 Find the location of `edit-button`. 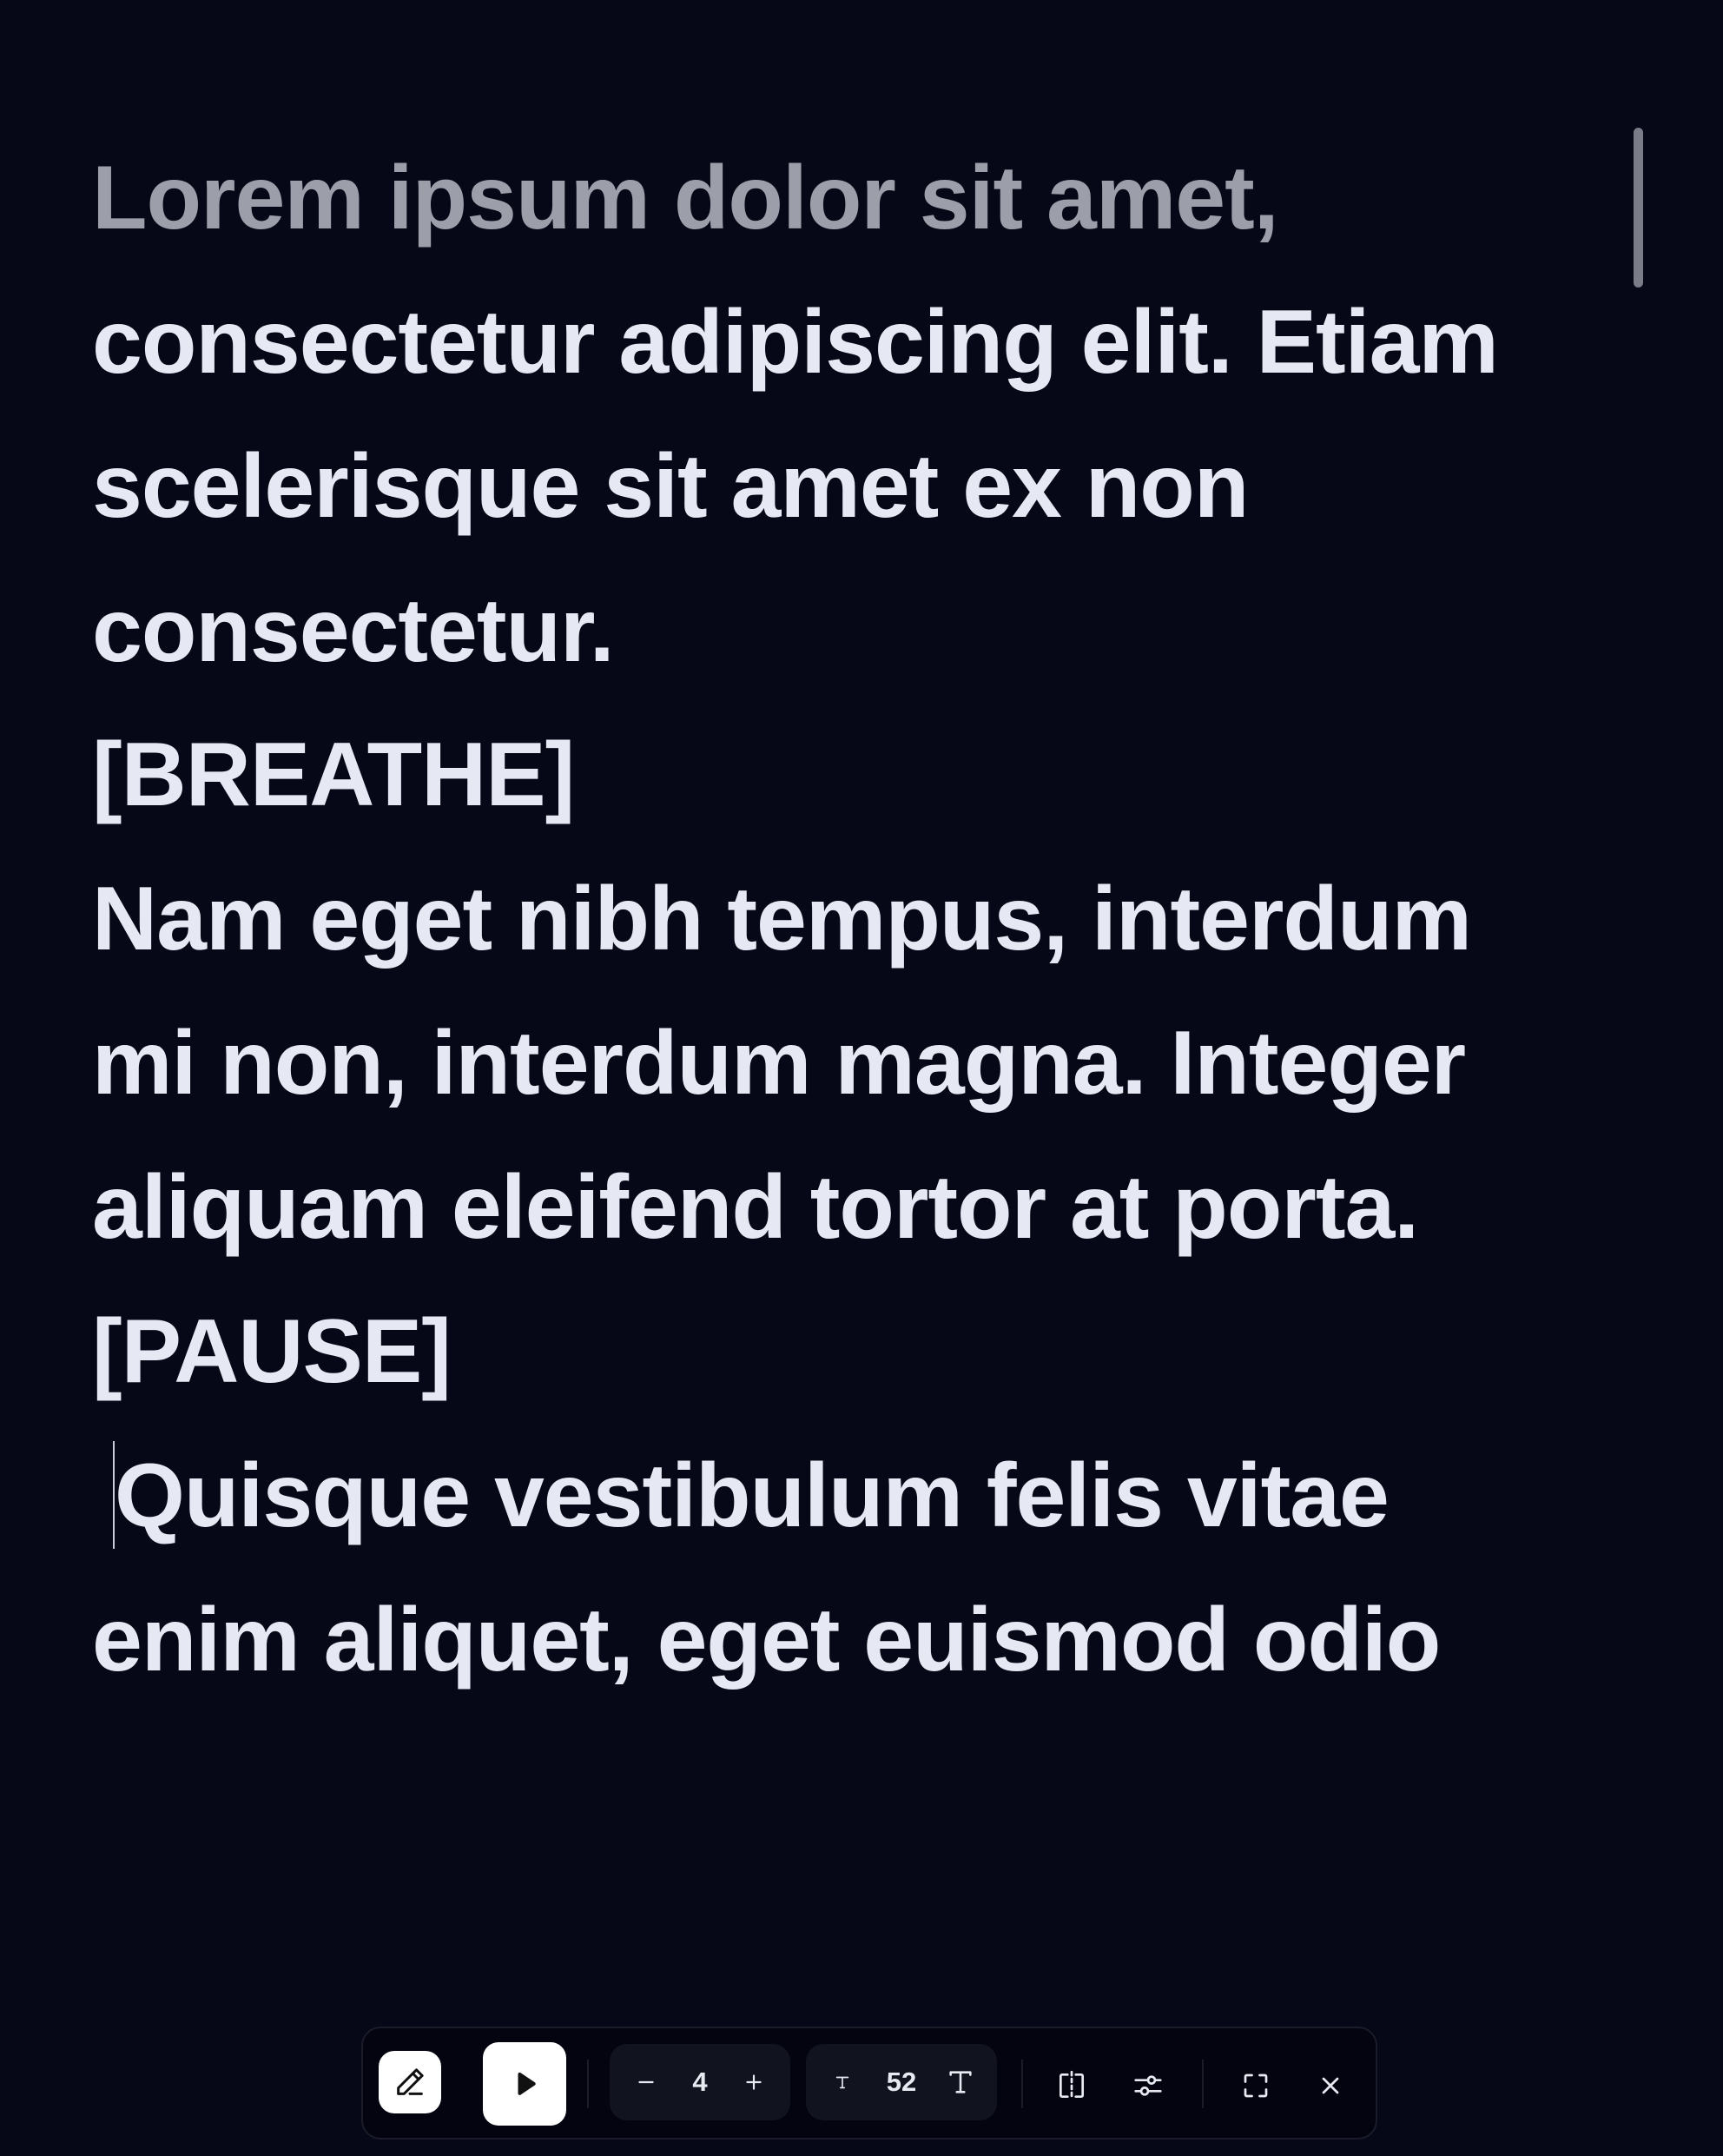

edit-button is located at coordinates (410, 2082).